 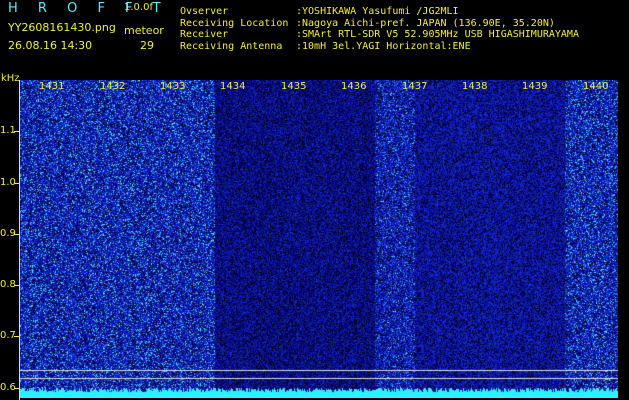 I want to click on y-tick-label: 0.6, so click(x=8, y=387).